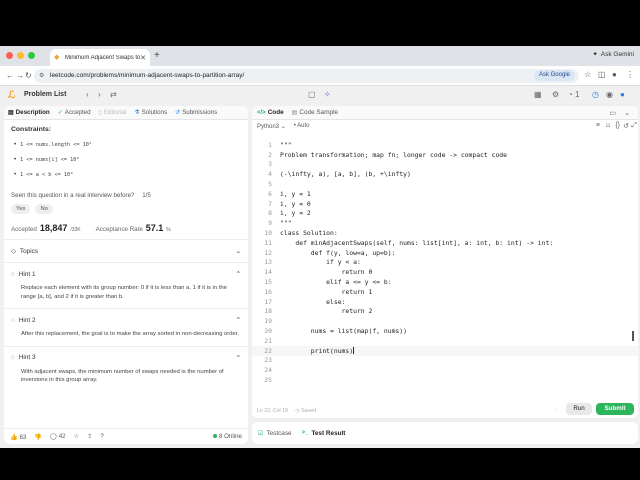  What do you see at coordinates (137, 113) in the screenshot?
I see `flask-icon: ⚗` at bounding box center [137, 113].